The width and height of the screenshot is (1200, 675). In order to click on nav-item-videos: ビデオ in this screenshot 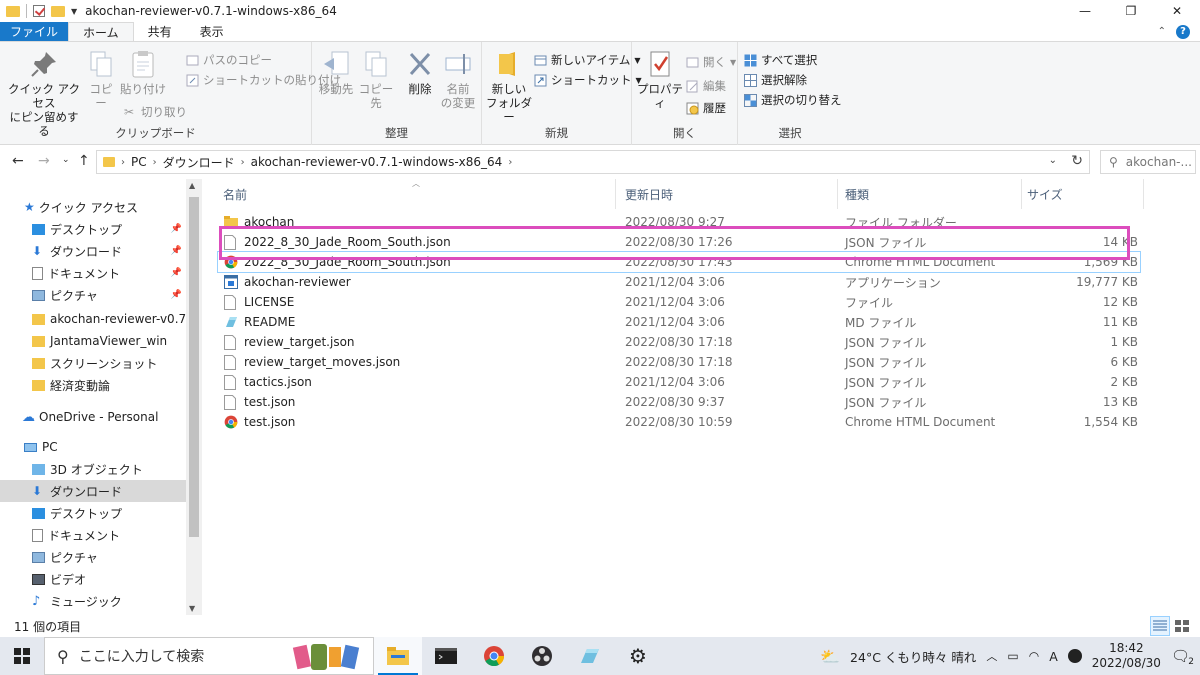, I will do `click(93, 579)`.